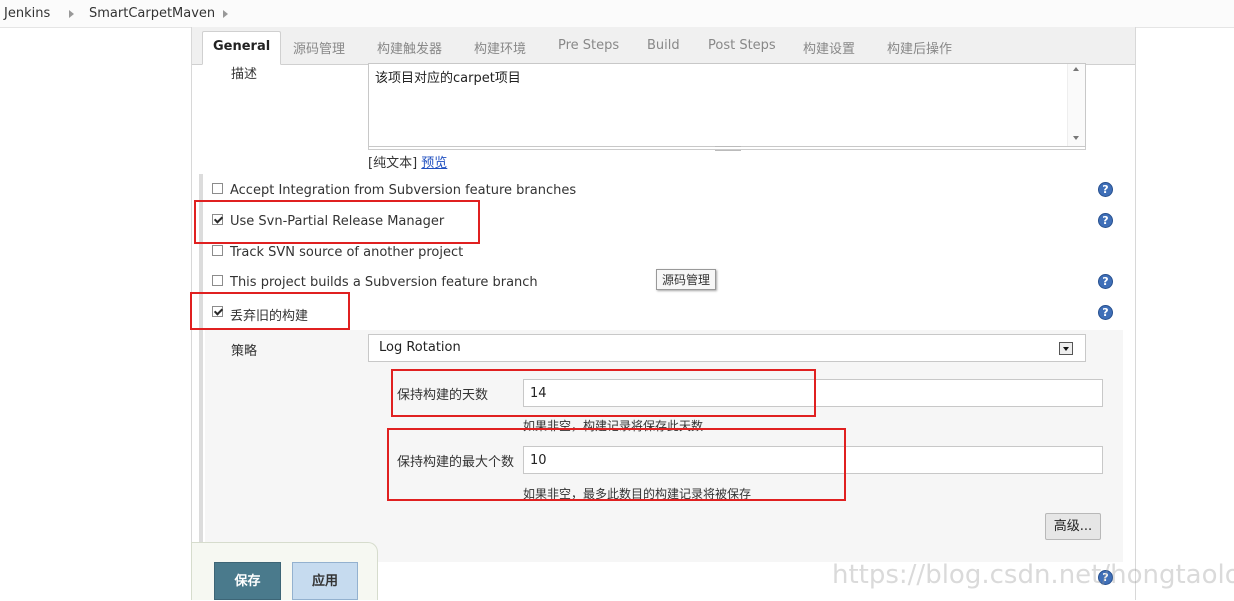 Image resolution: width=1234 pixels, height=601 pixels. I want to click on apply-button: 应用, so click(325, 581).